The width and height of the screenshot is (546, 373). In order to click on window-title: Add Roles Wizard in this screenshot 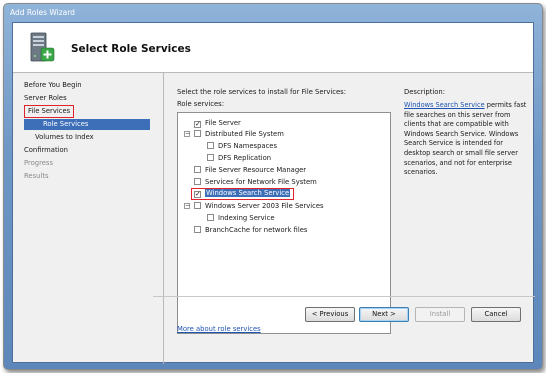, I will do `click(42, 12)`.